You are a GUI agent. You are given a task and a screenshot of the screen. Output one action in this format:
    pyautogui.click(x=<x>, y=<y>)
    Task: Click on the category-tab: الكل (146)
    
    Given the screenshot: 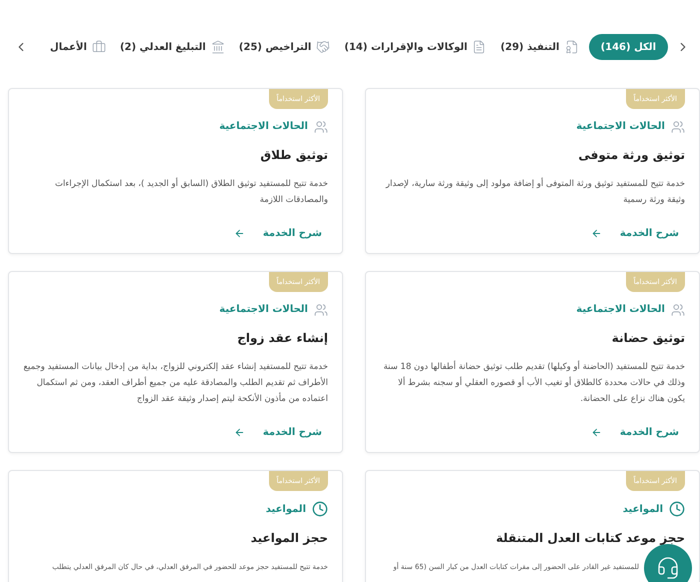 What is the action you would take?
    pyautogui.click(x=628, y=47)
    